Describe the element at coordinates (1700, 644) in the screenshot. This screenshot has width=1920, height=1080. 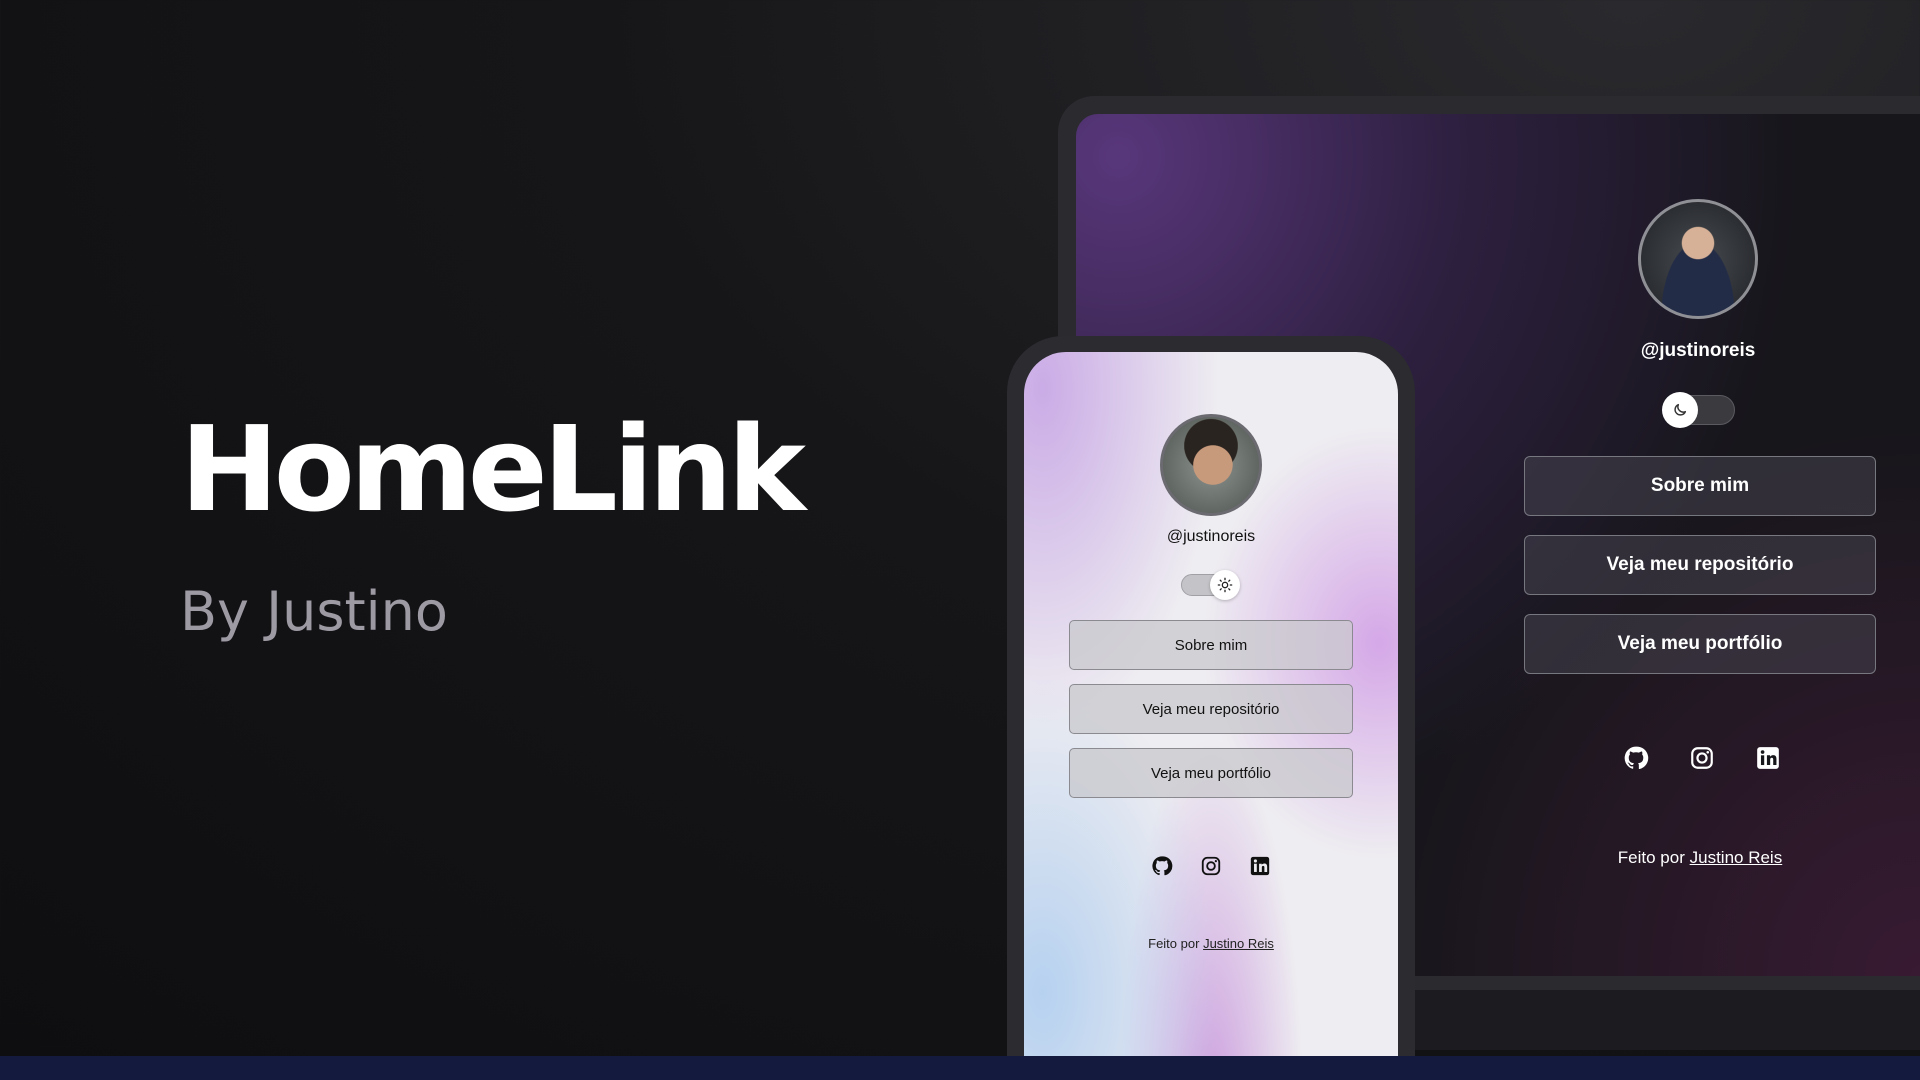
I see `desktop-portfolio-button: Veja meu portfólio` at that location.